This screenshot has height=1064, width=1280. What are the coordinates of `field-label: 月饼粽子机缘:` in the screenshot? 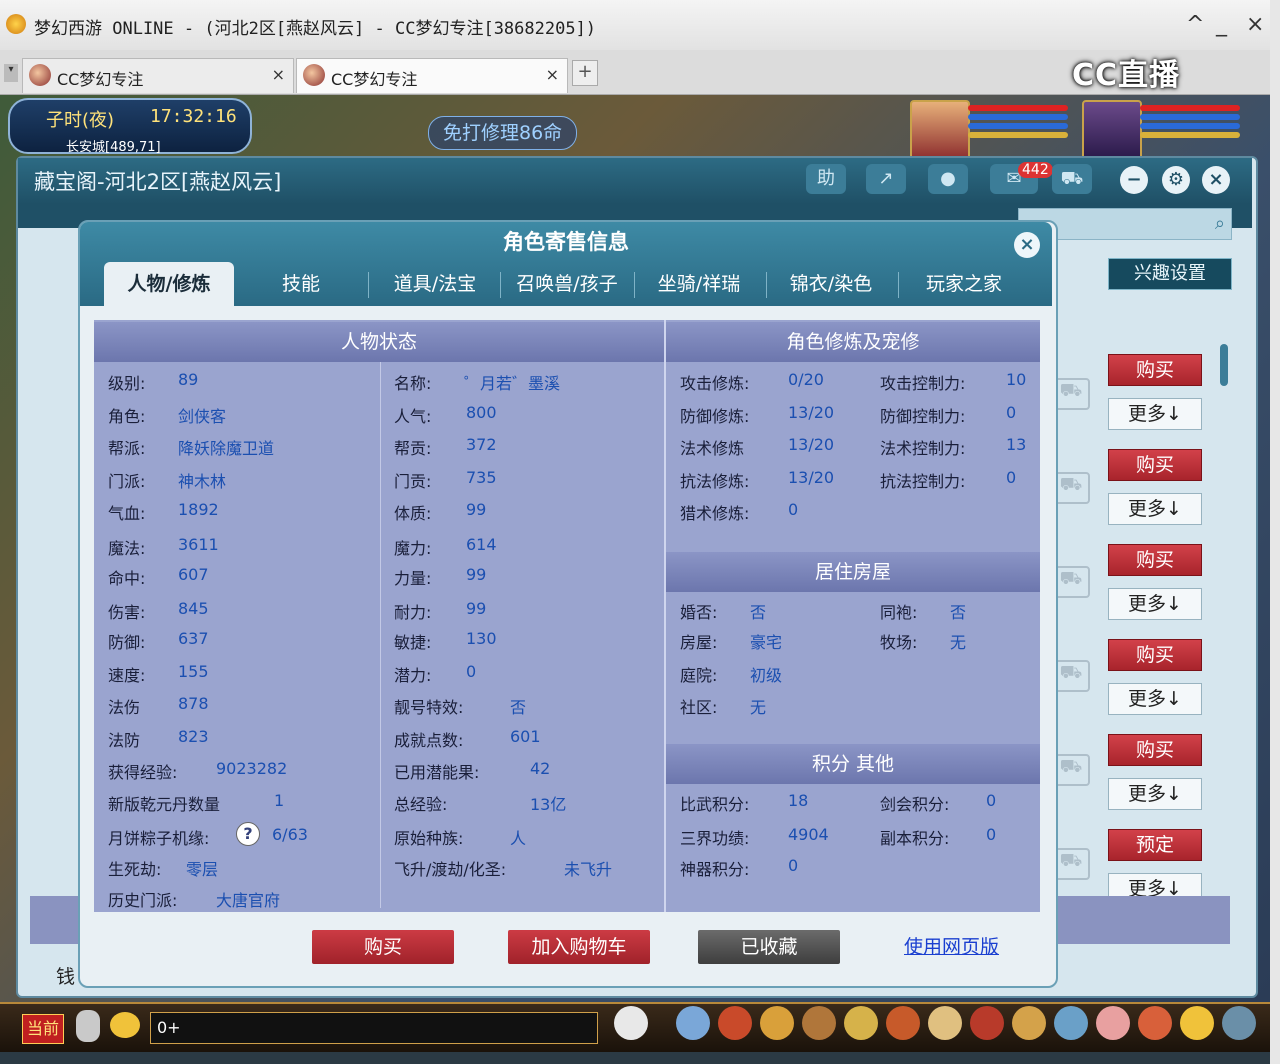 It's located at (159, 838).